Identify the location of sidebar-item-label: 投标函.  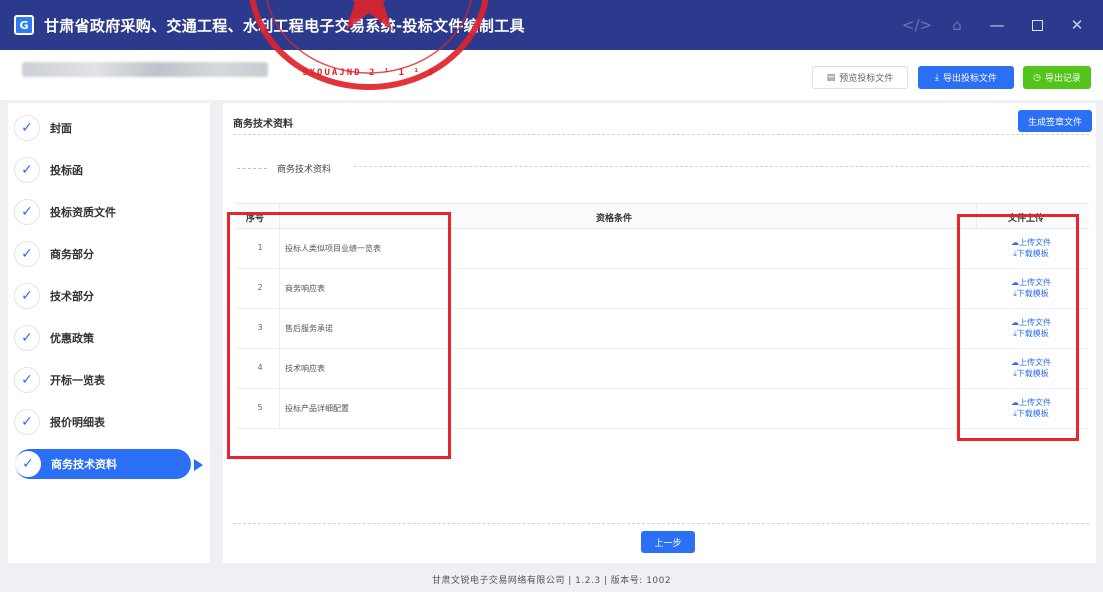
(66, 170).